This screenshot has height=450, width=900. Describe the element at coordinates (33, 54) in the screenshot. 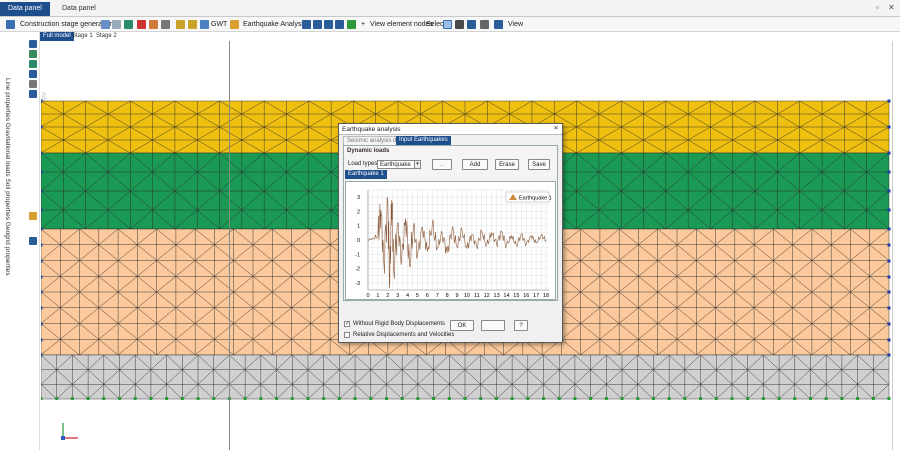

I see `line-icon` at that location.